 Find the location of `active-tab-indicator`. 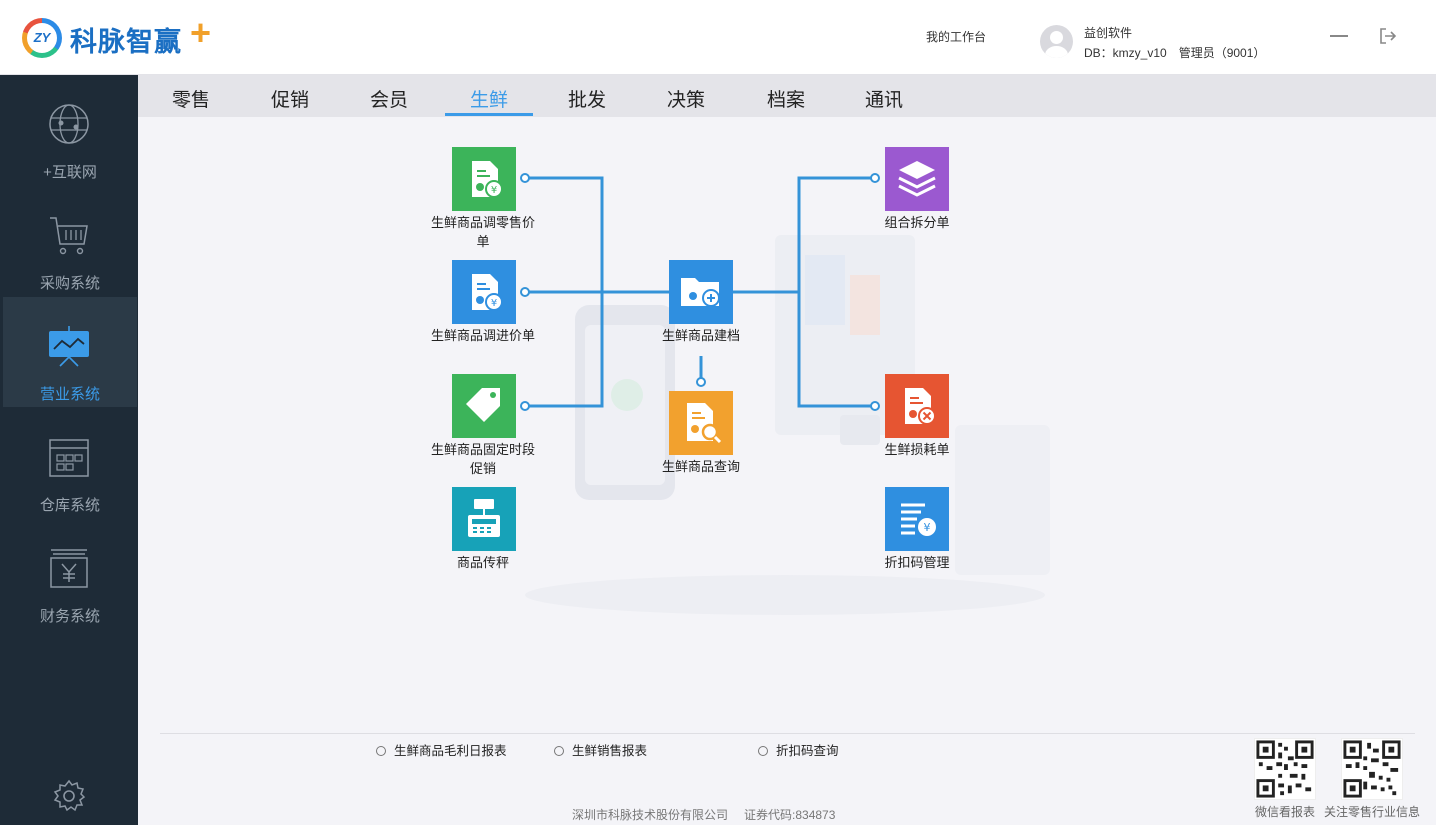

active-tab-indicator is located at coordinates (489, 114).